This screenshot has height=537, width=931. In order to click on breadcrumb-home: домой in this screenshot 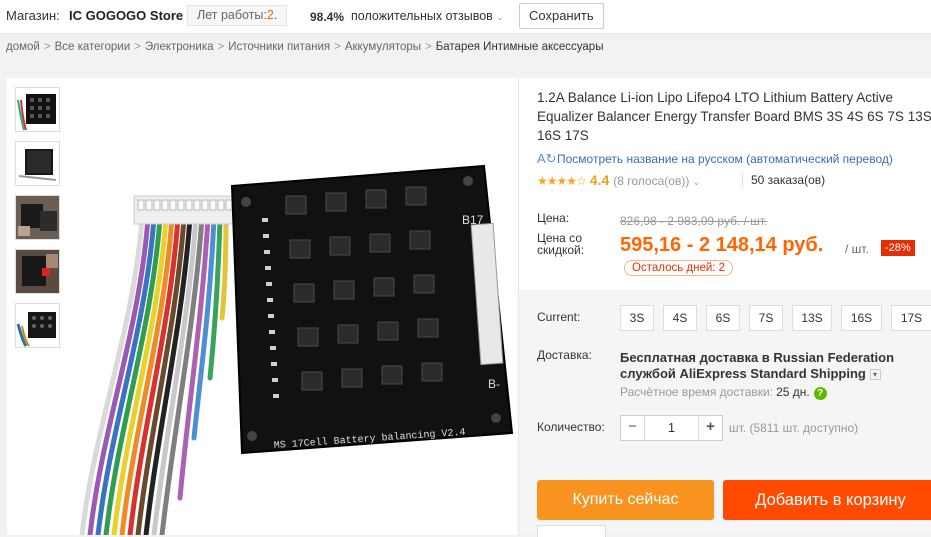, I will do `click(23, 47)`.